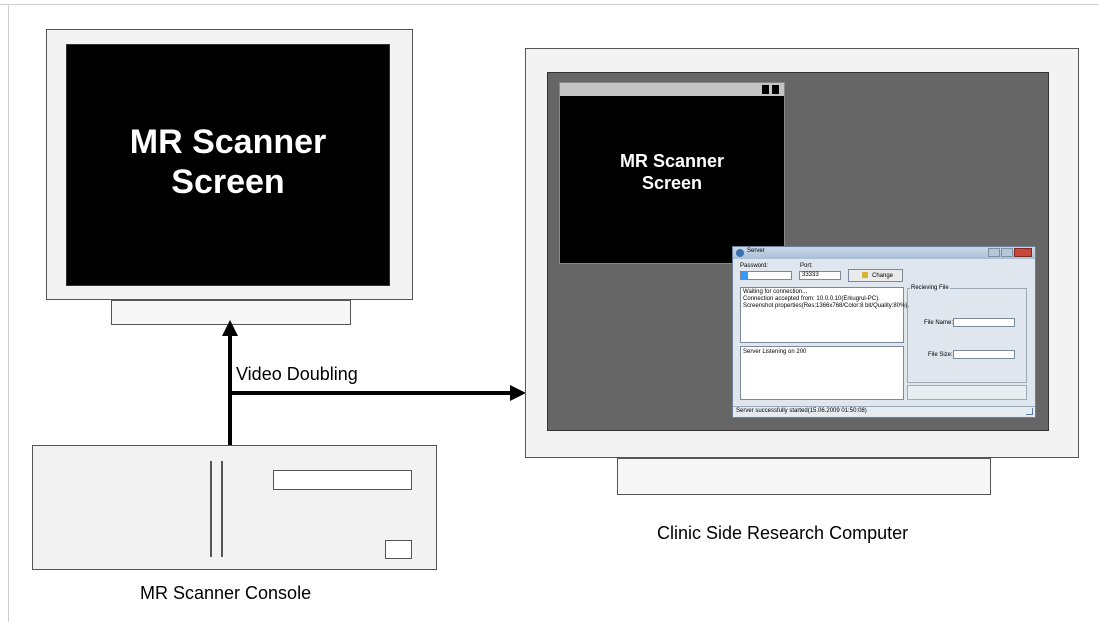 Image resolution: width=1099 pixels, height=622 pixels. I want to click on password-label: Password:, so click(754, 266).